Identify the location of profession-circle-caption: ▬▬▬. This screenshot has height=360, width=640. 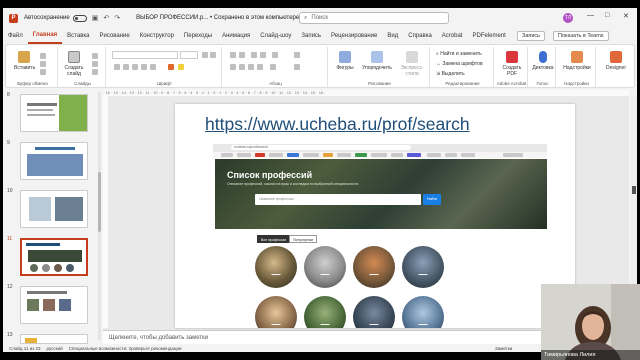
(374, 274).